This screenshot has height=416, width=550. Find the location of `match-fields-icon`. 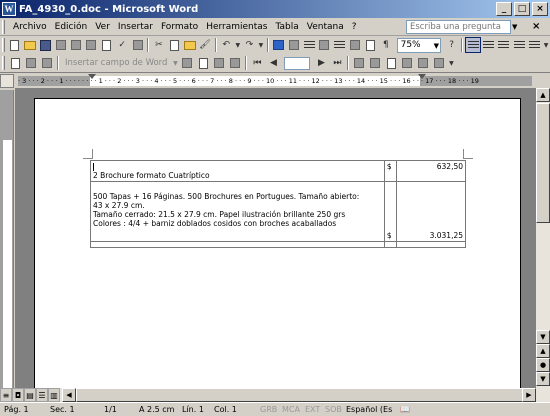

match-fields-icon is located at coordinates (235, 63).